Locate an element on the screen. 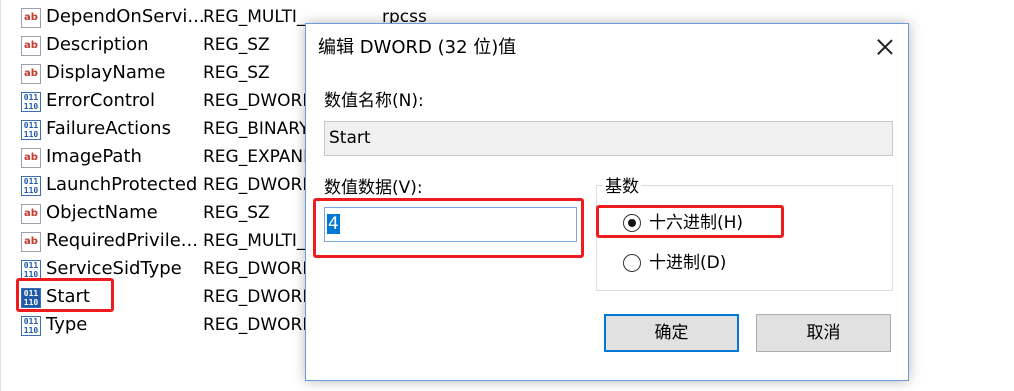  decimal-radio-label: 十进制(D) is located at coordinates (687, 263).